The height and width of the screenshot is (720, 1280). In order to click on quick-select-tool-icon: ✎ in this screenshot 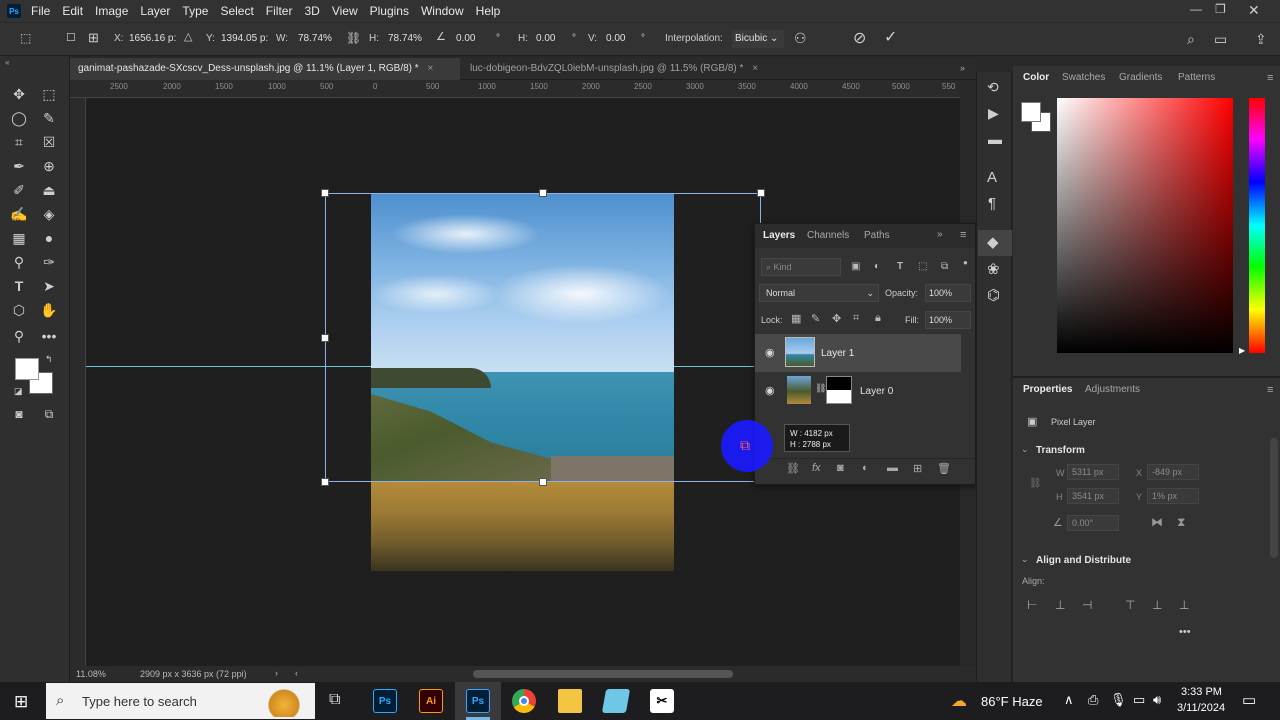, I will do `click(49, 118)`.